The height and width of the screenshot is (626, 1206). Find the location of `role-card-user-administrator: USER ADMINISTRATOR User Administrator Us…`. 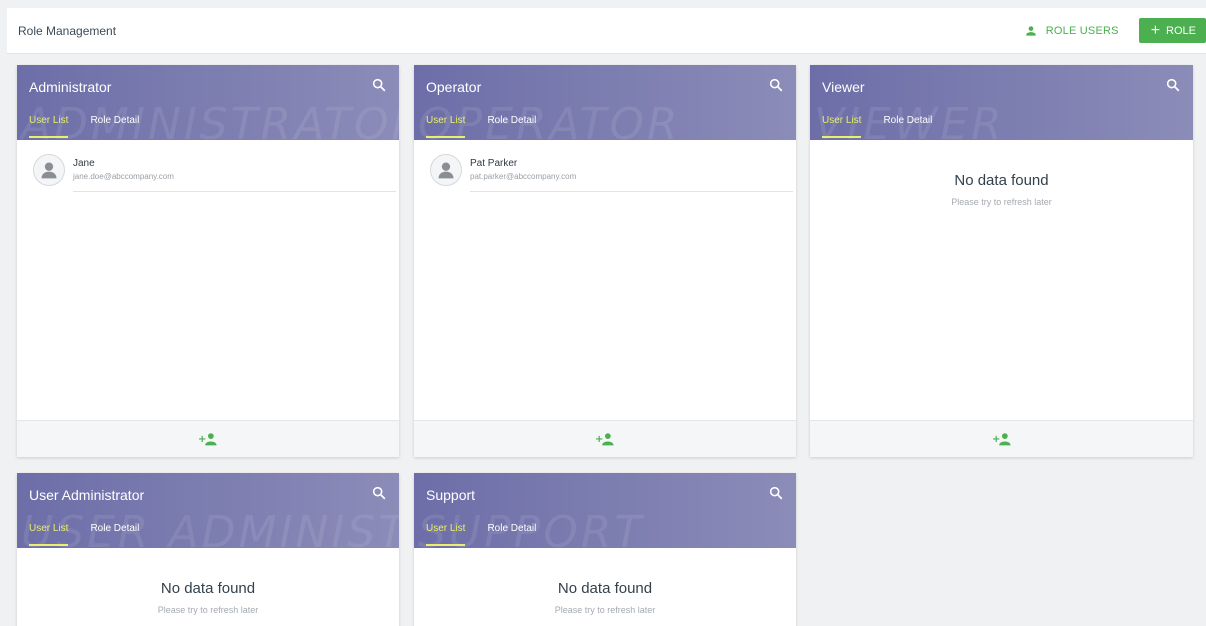

role-card-user-administrator: USER ADMINISTRATOR User Administrator Us… is located at coordinates (208, 549).